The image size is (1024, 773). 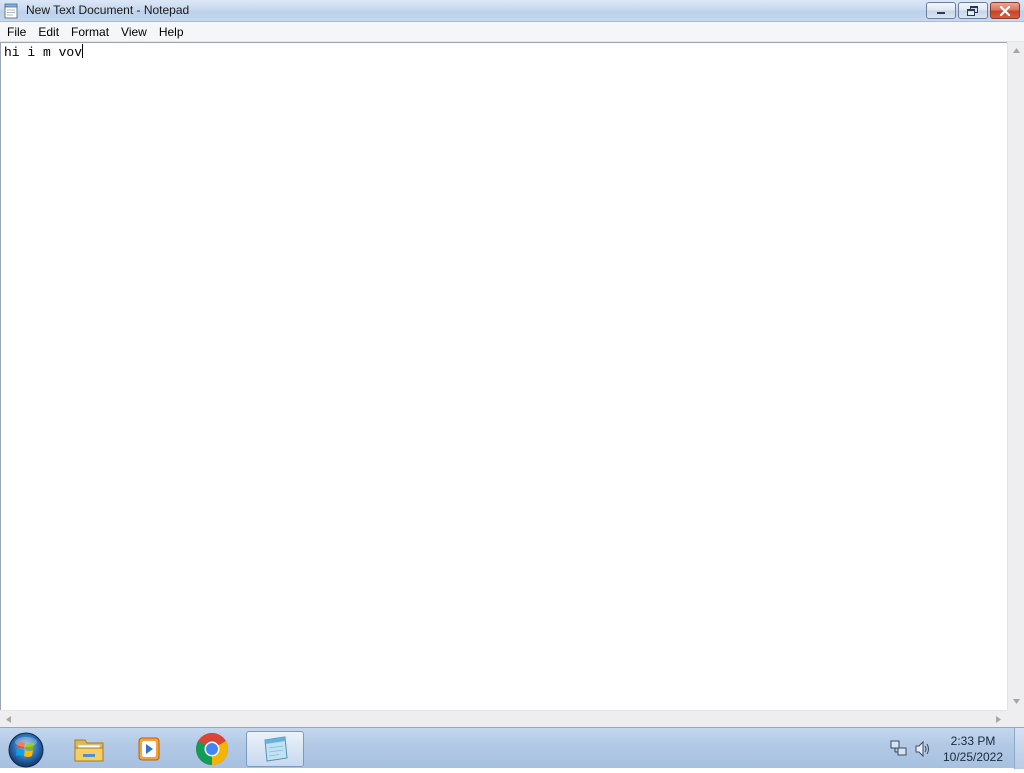 I want to click on windows-start-icon, so click(x=26, y=750).